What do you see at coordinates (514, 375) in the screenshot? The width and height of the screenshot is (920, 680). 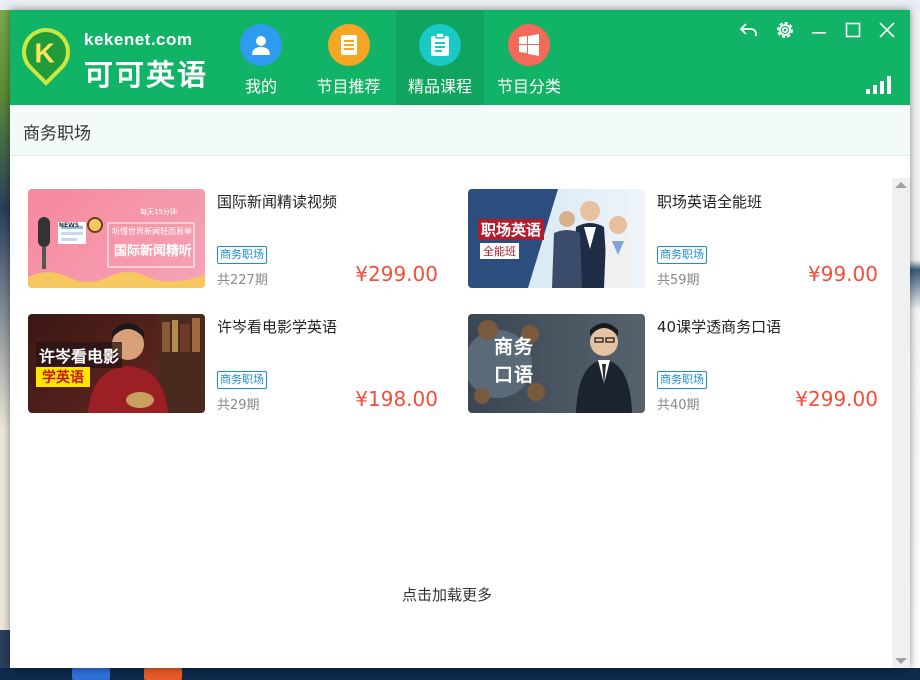 I see `thumbnail-text: 口语` at bounding box center [514, 375].